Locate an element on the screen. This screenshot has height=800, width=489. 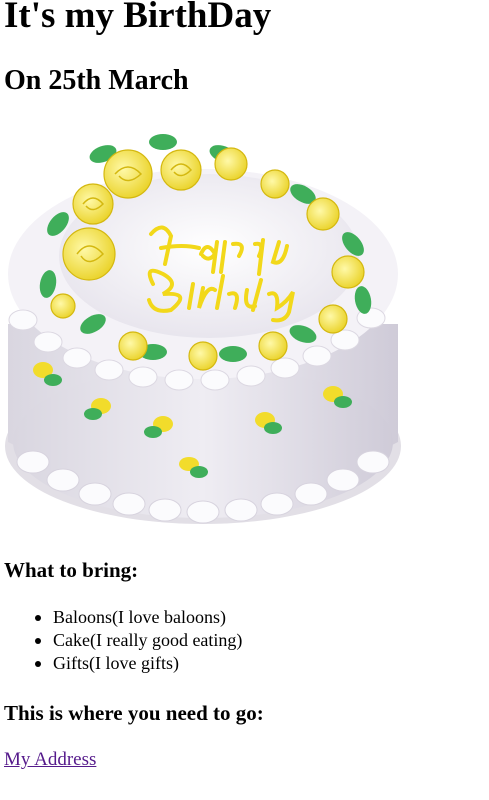
list-item-label: Baloons(I love baloons) is located at coordinates (139, 617).